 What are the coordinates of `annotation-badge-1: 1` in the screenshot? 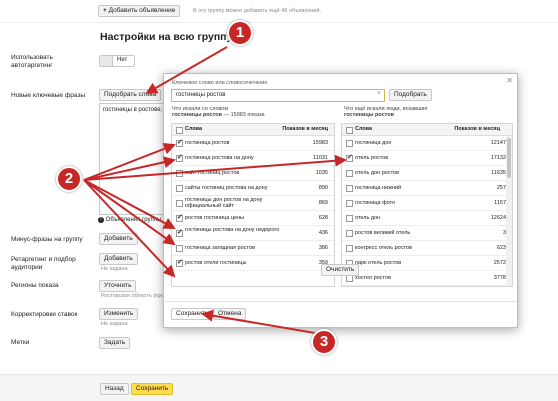 It's located at (240, 33).